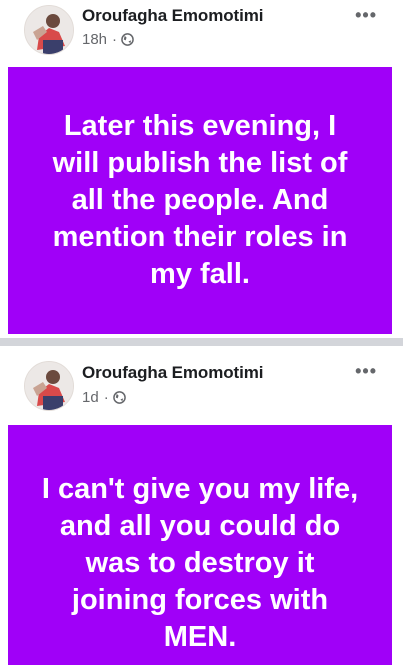  I want to click on post-time: 18h, so click(94, 39).